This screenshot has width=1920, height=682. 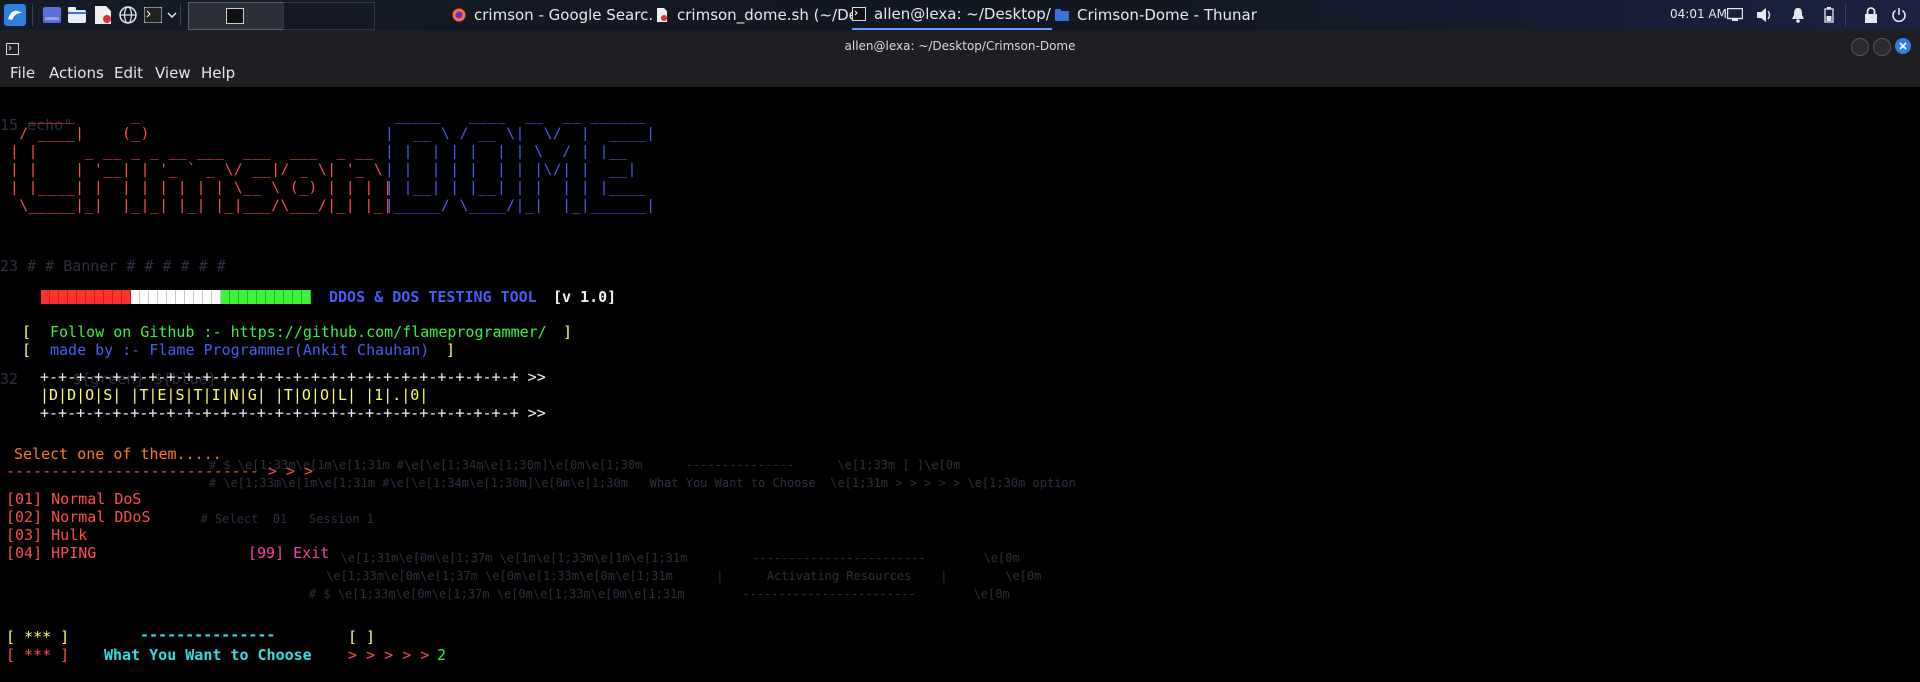 I want to click on option-hulk: [03] Hulk, so click(x=47, y=535).